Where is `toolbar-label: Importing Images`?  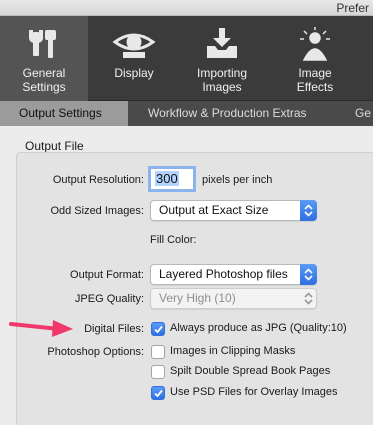
toolbar-label: Importing Images is located at coordinates (222, 80).